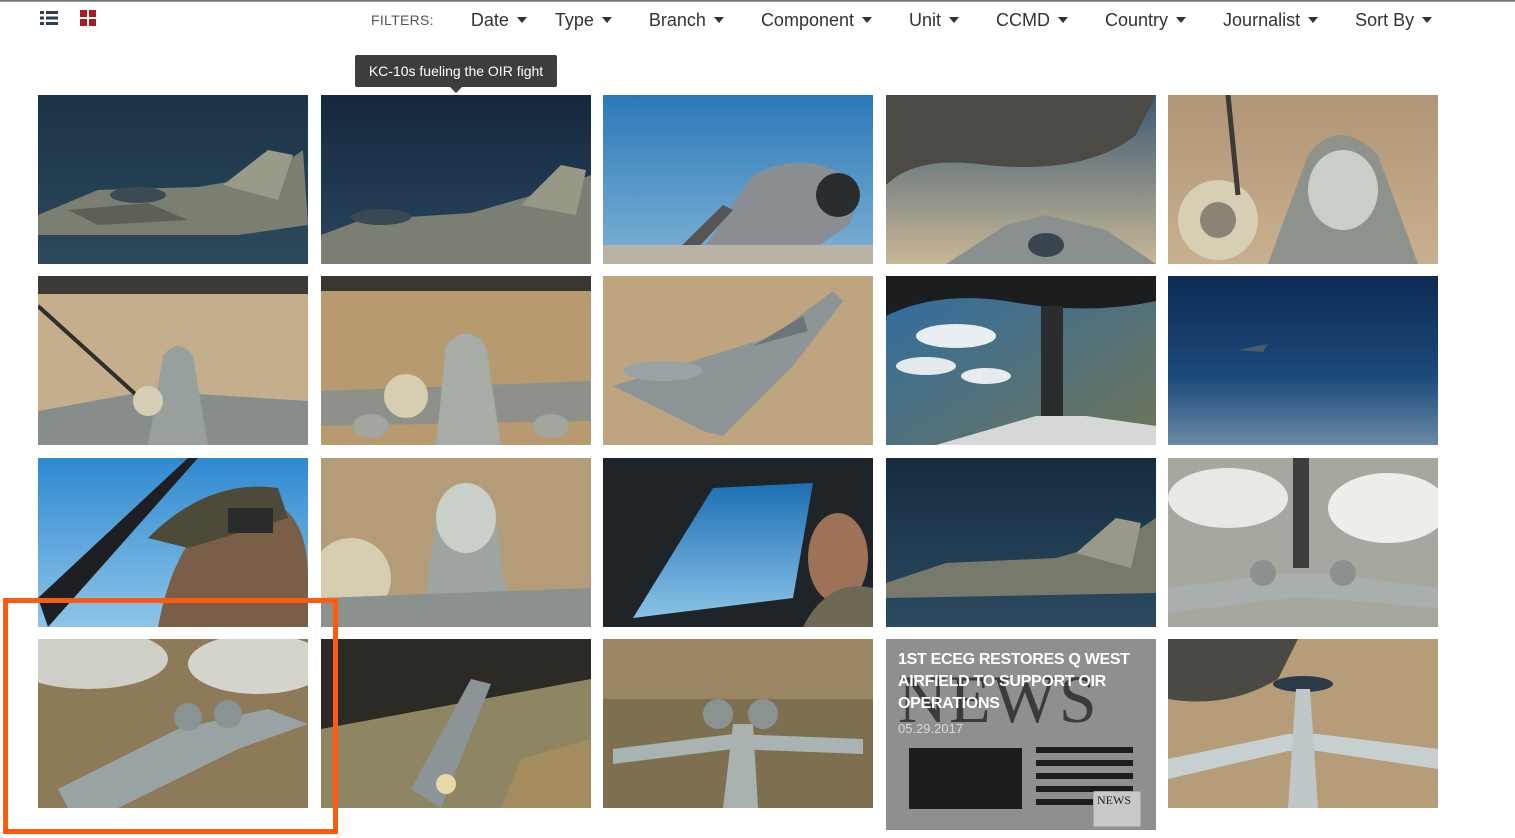 Image resolution: width=1515 pixels, height=838 pixels. Describe the element at coordinates (807, 19) in the screenshot. I see `filter-component-label: Component` at that location.